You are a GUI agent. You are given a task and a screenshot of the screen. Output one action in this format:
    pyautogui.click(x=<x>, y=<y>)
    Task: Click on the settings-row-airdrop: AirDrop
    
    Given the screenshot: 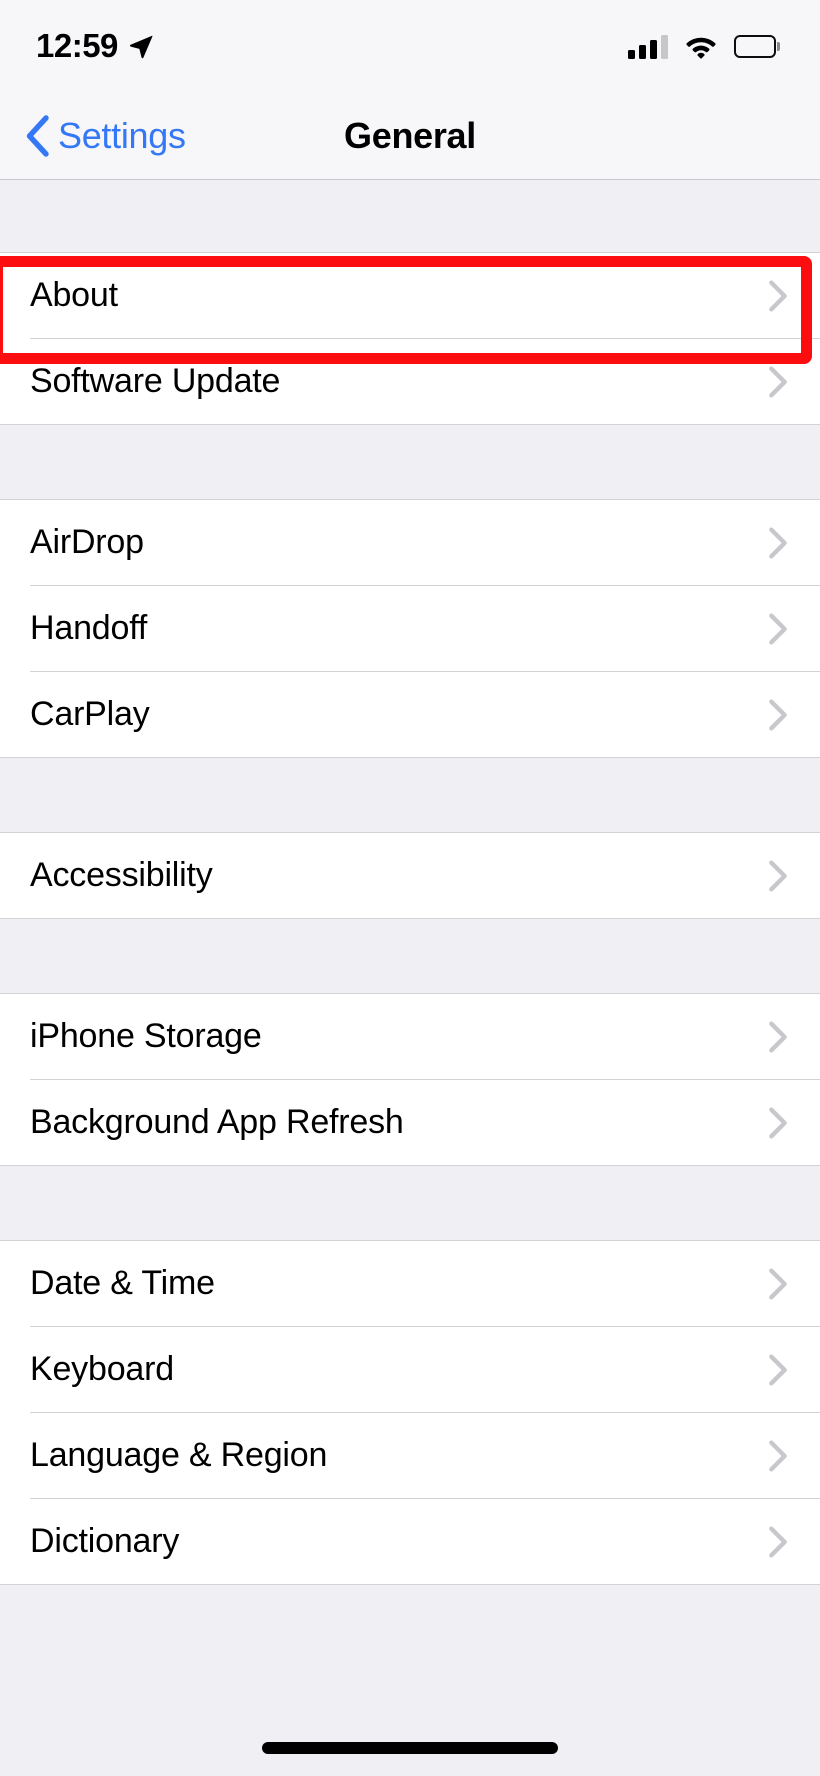 What is the action you would take?
    pyautogui.click(x=410, y=542)
    